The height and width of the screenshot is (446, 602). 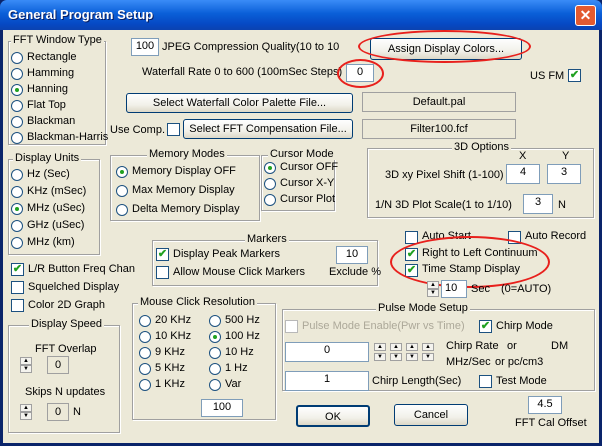 I want to click on display-units-radio-ghz-usec, so click(x=17, y=226).